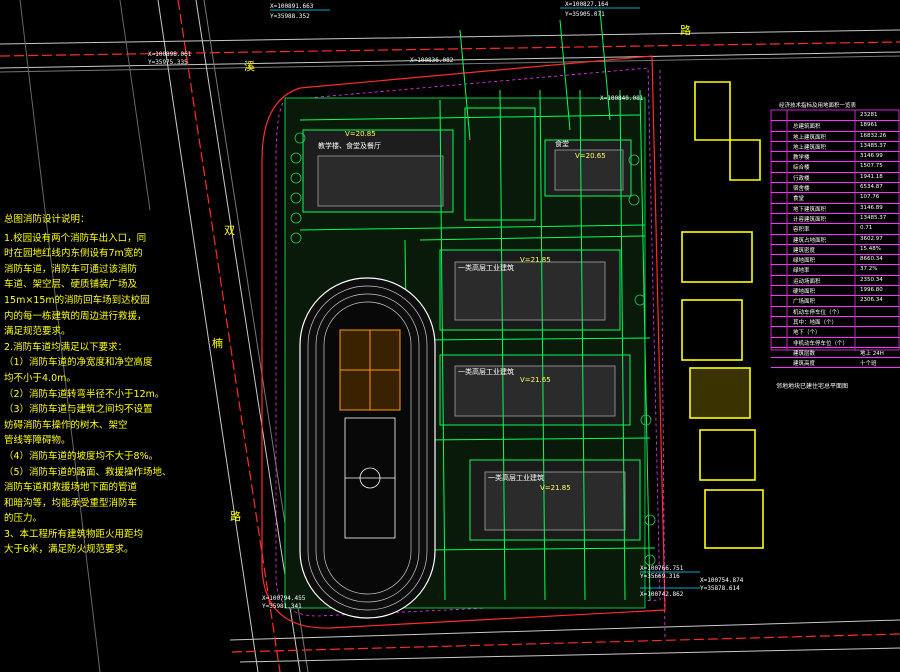 Image resolution: width=900 pixels, height=672 pixels. I want to click on table-value: 3146.89, so click(871, 207).